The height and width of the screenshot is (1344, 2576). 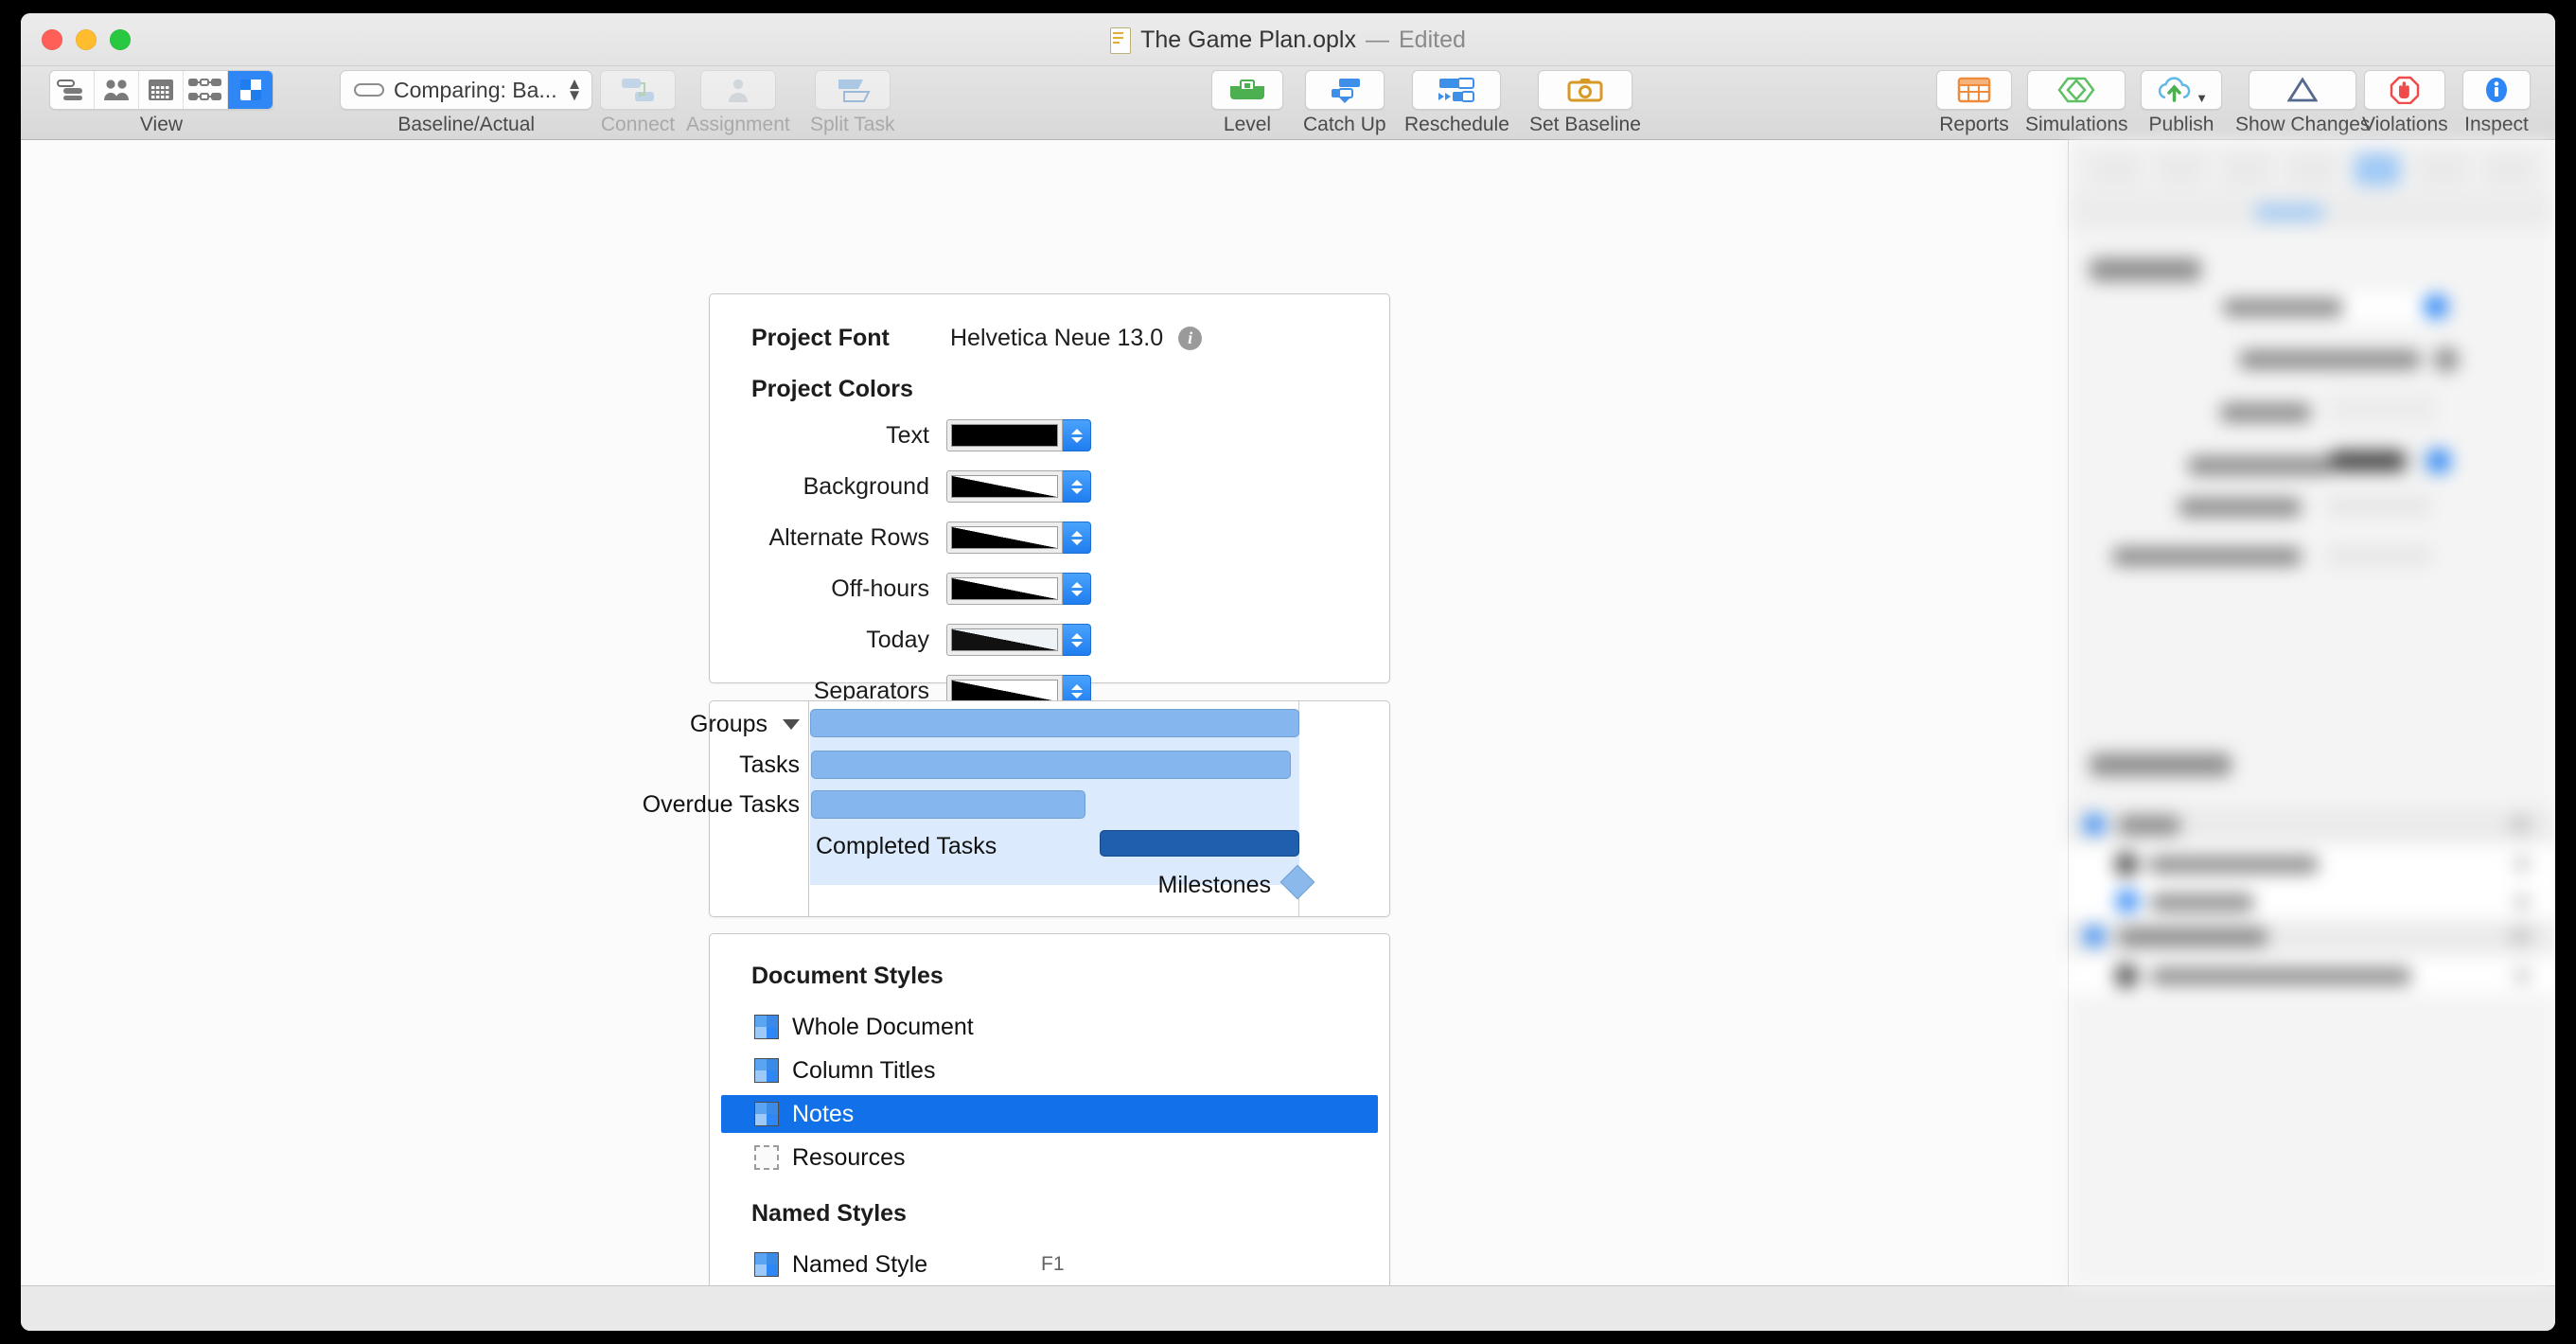 I want to click on inspector-list-item-2-label, so click(x=2202, y=902).